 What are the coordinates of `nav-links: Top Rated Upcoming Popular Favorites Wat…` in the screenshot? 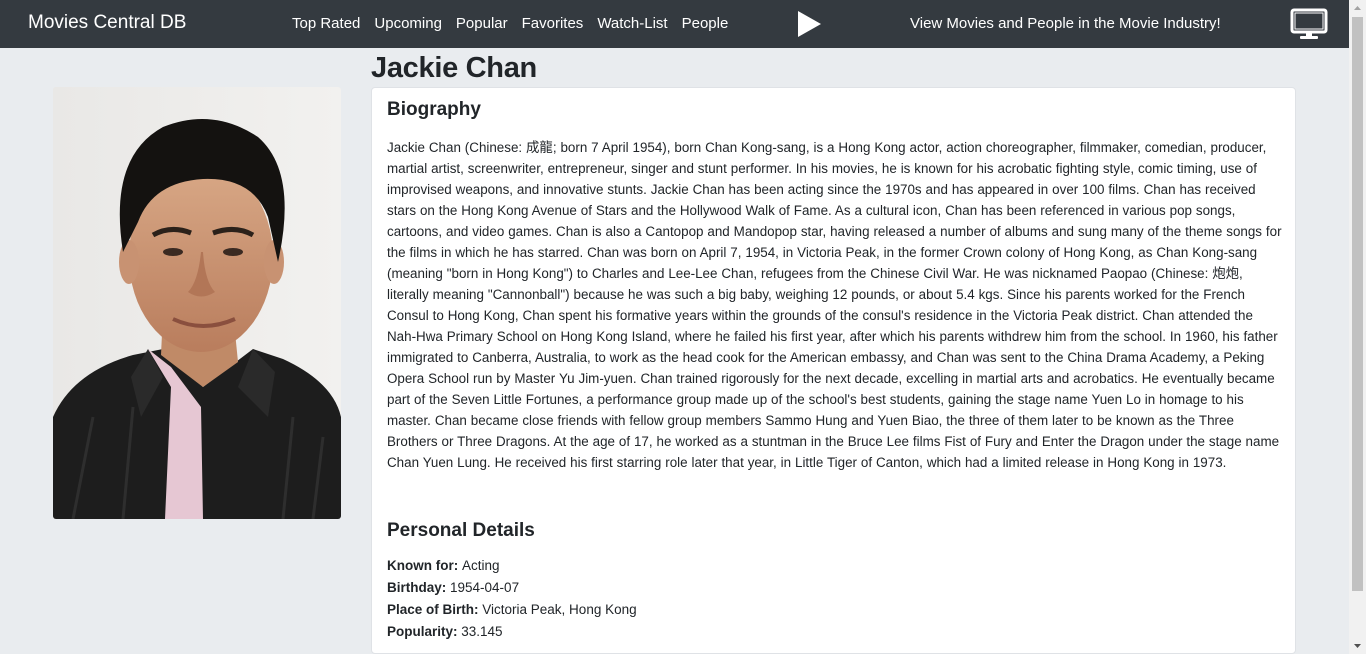 It's located at (517, 23).